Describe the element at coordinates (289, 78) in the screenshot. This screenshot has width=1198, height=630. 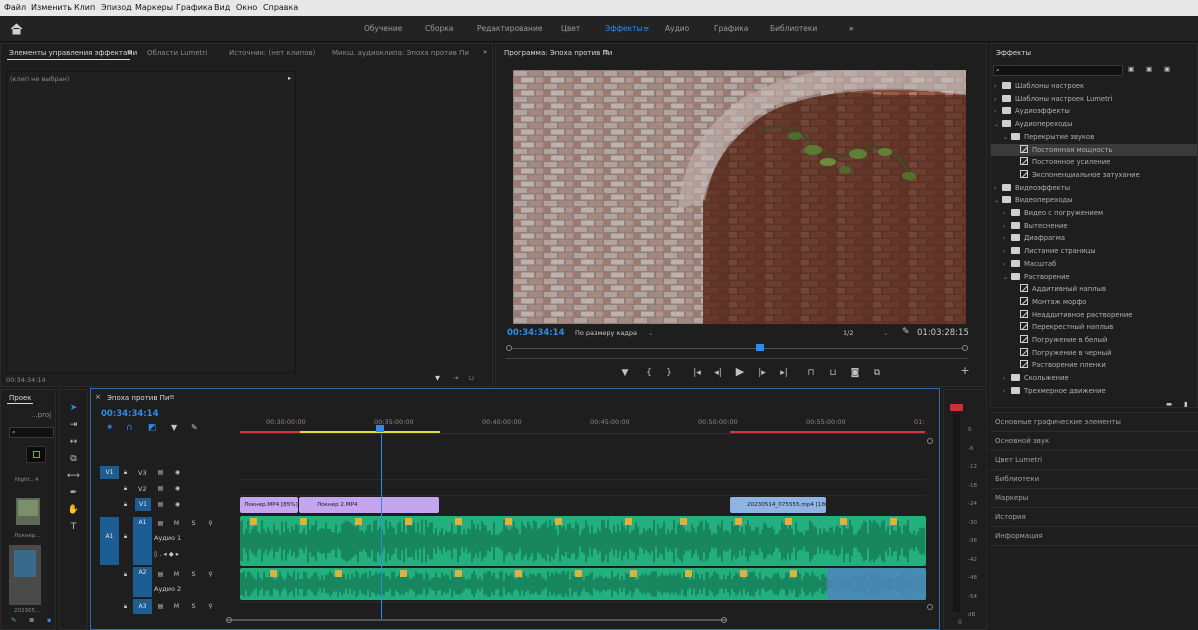
I see `expand-arrow-icon: ▸` at that location.